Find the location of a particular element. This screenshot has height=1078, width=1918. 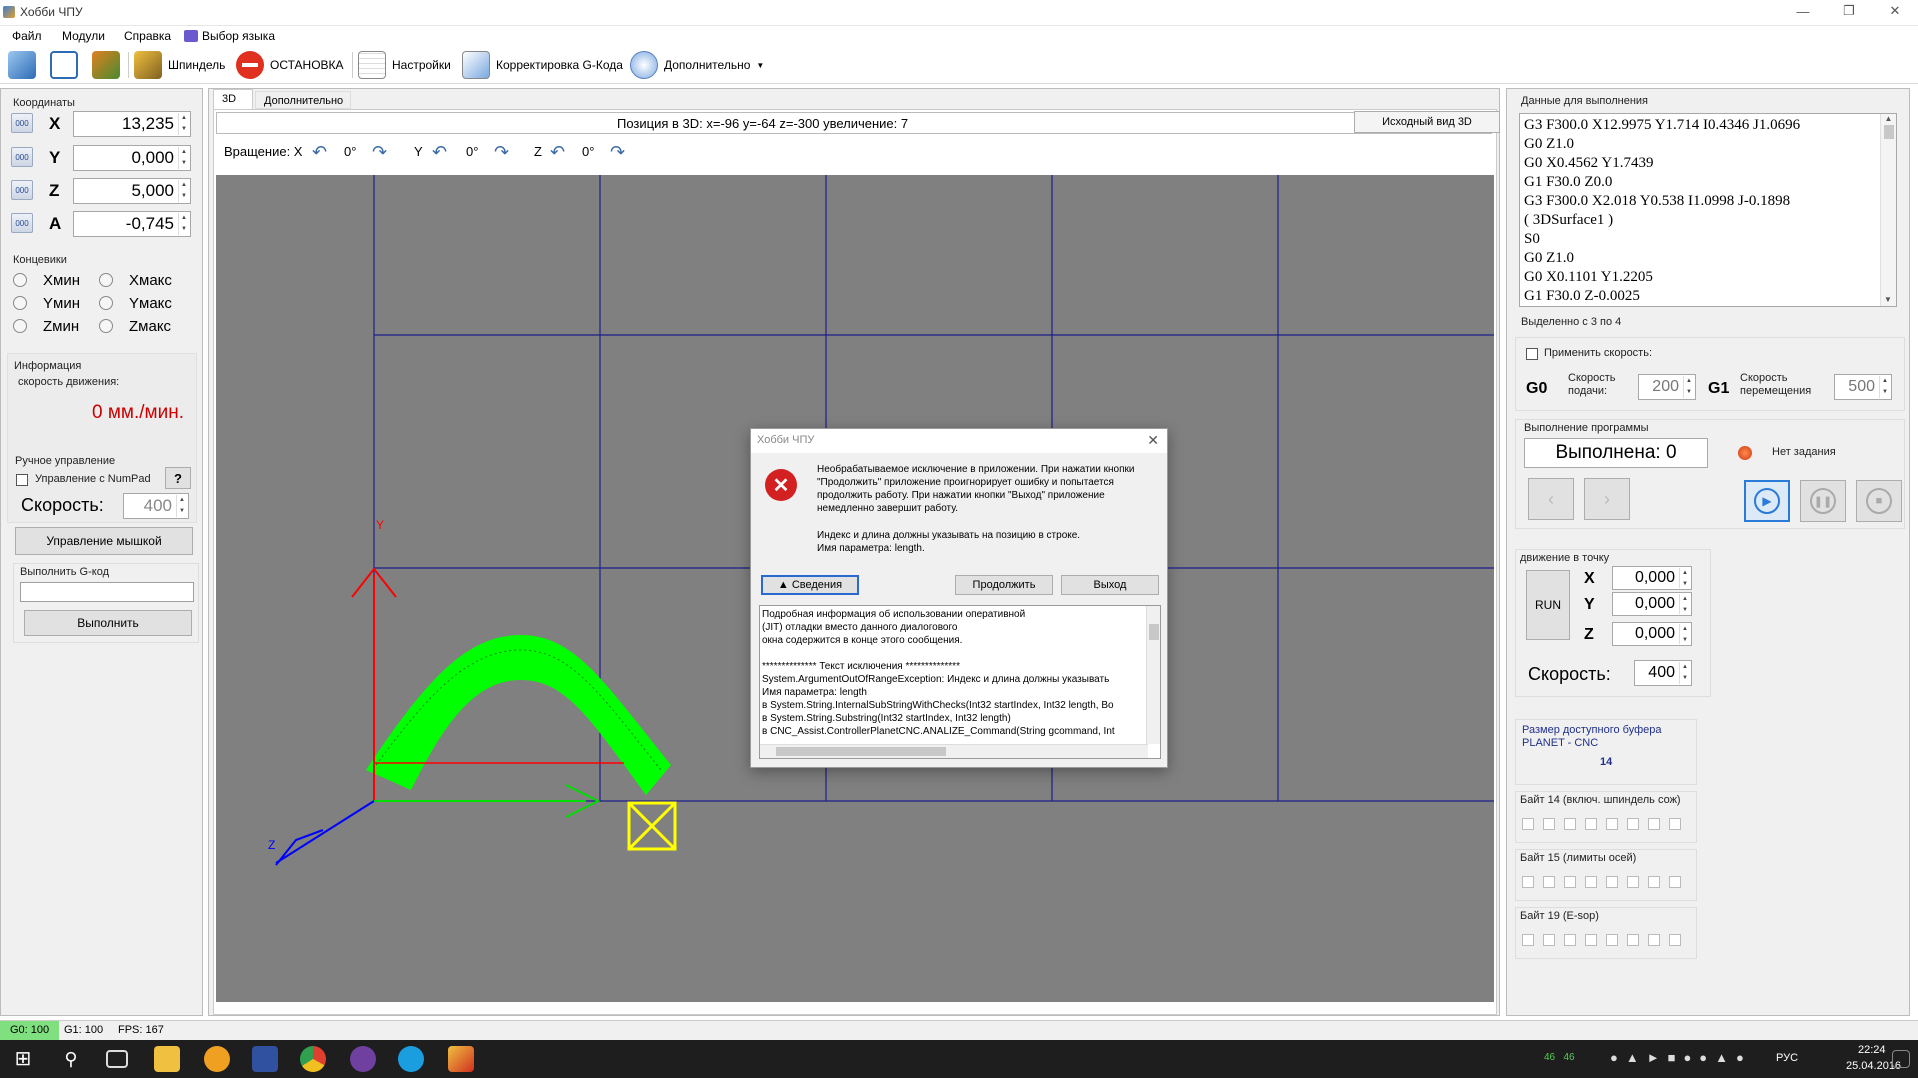

pause-button: ❚❚ is located at coordinates (1823, 501).